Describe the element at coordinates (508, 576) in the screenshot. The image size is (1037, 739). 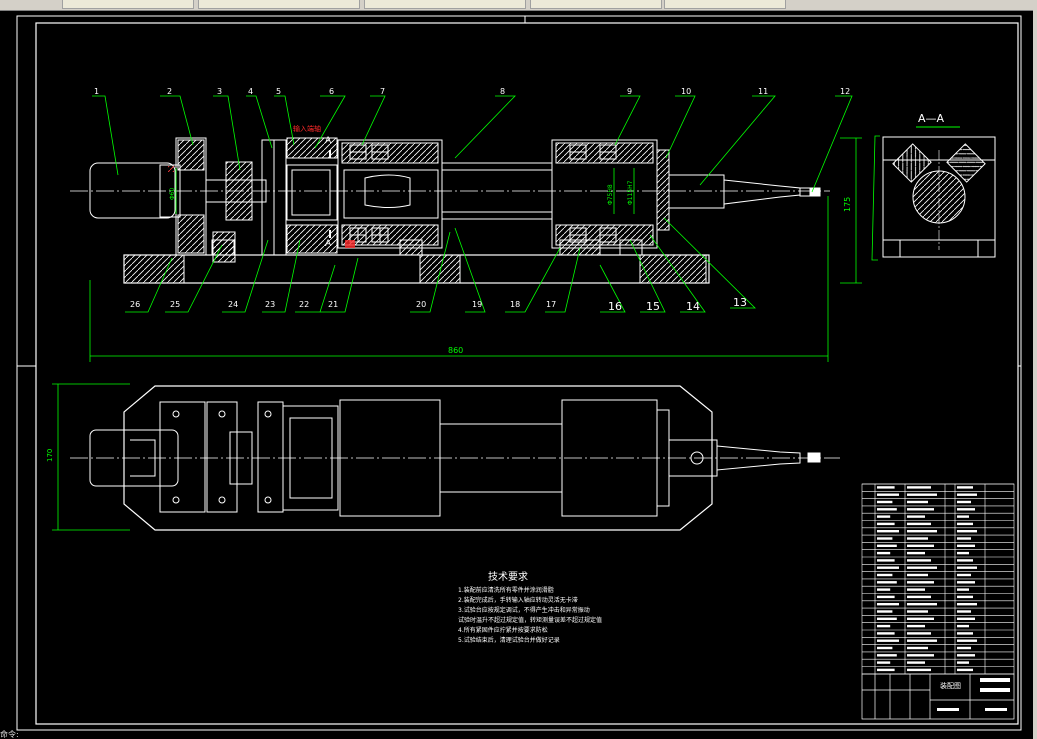
I see `tech-req-title: 技术要求` at that location.